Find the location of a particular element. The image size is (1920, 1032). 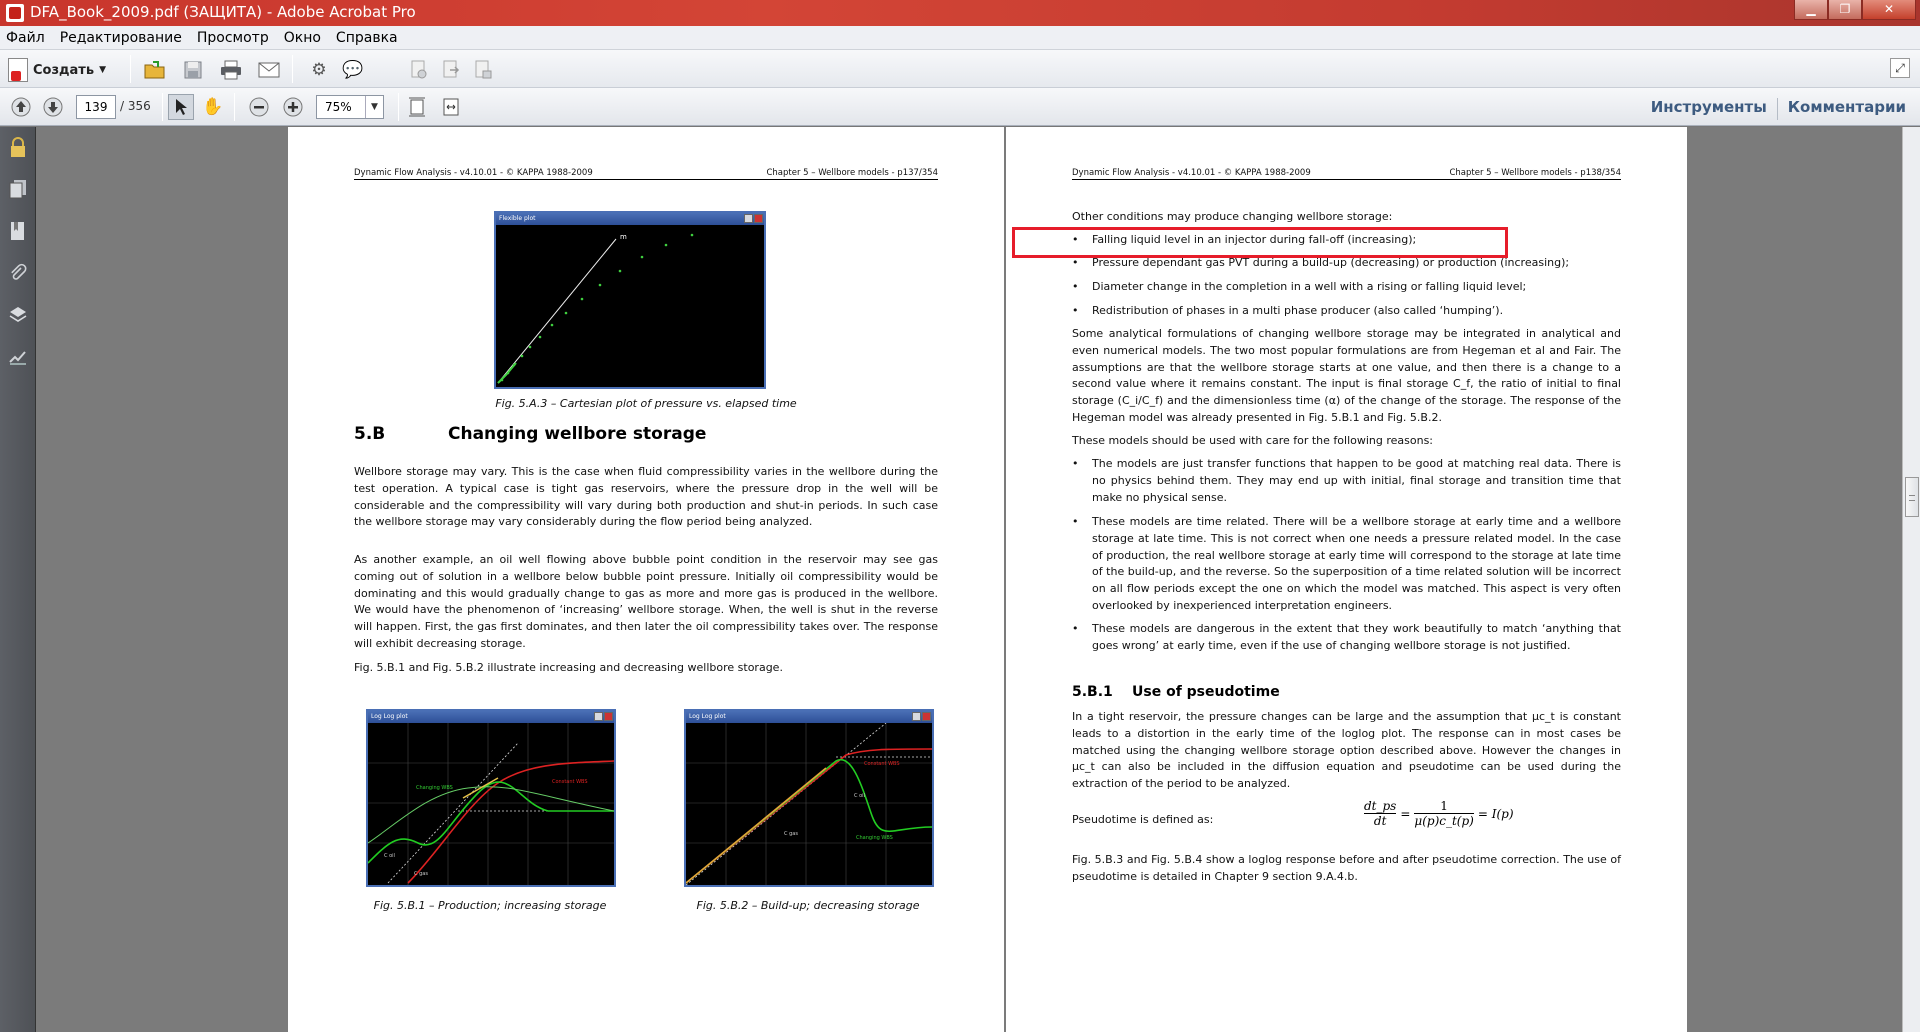

menu-view: Просмотр is located at coordinates (233, 38).